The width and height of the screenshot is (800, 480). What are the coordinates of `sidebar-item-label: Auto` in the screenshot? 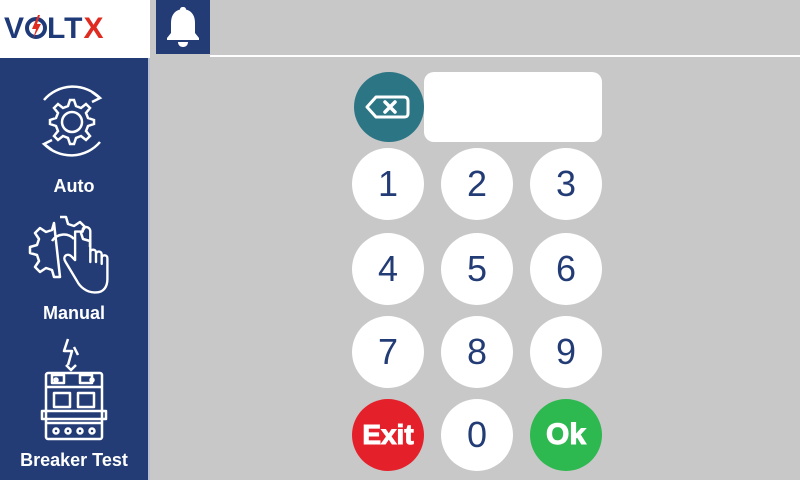 It's located at (74, 186).